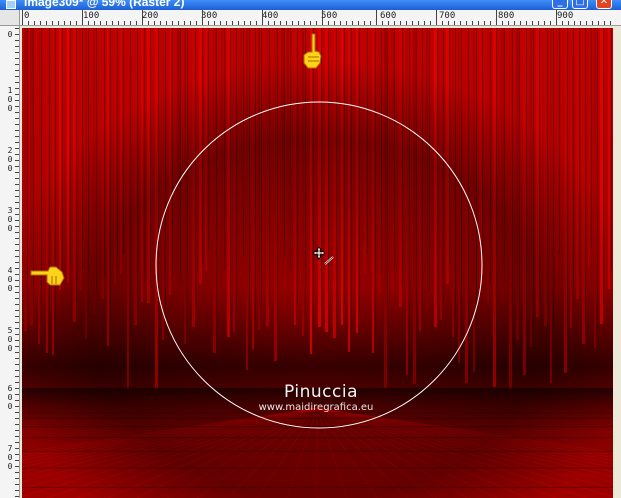 Image resolution: width=621 pixels, height=498 pixels. I want to click on document-icon, so click(11, 4).